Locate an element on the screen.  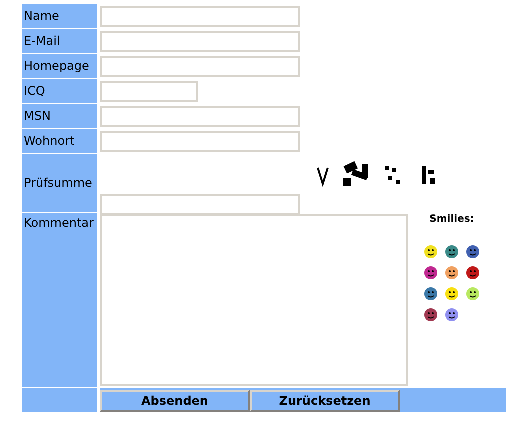
smilies-title: Smilies: is located at coordinates (452, 219).